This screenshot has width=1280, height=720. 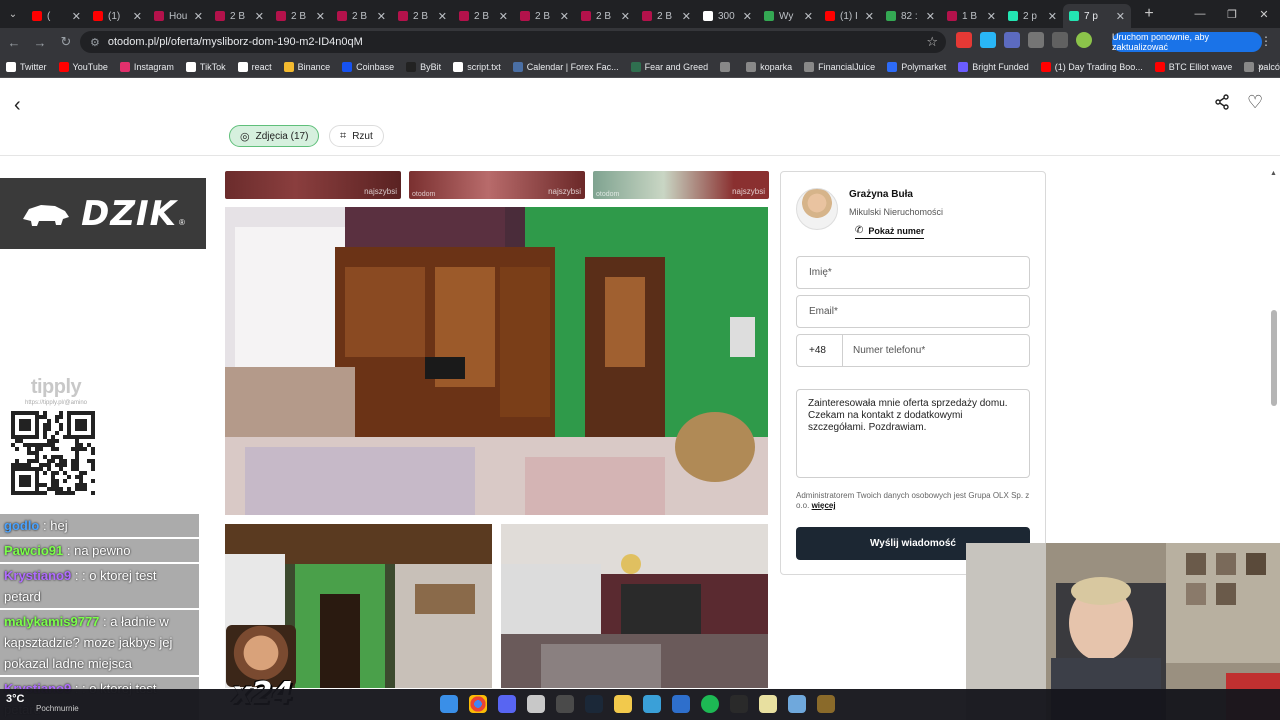 What do you see at coordinates (205, 66) in the screenshot?
I see `bookmark-item: TikTok` at bounding box center [205, 66].